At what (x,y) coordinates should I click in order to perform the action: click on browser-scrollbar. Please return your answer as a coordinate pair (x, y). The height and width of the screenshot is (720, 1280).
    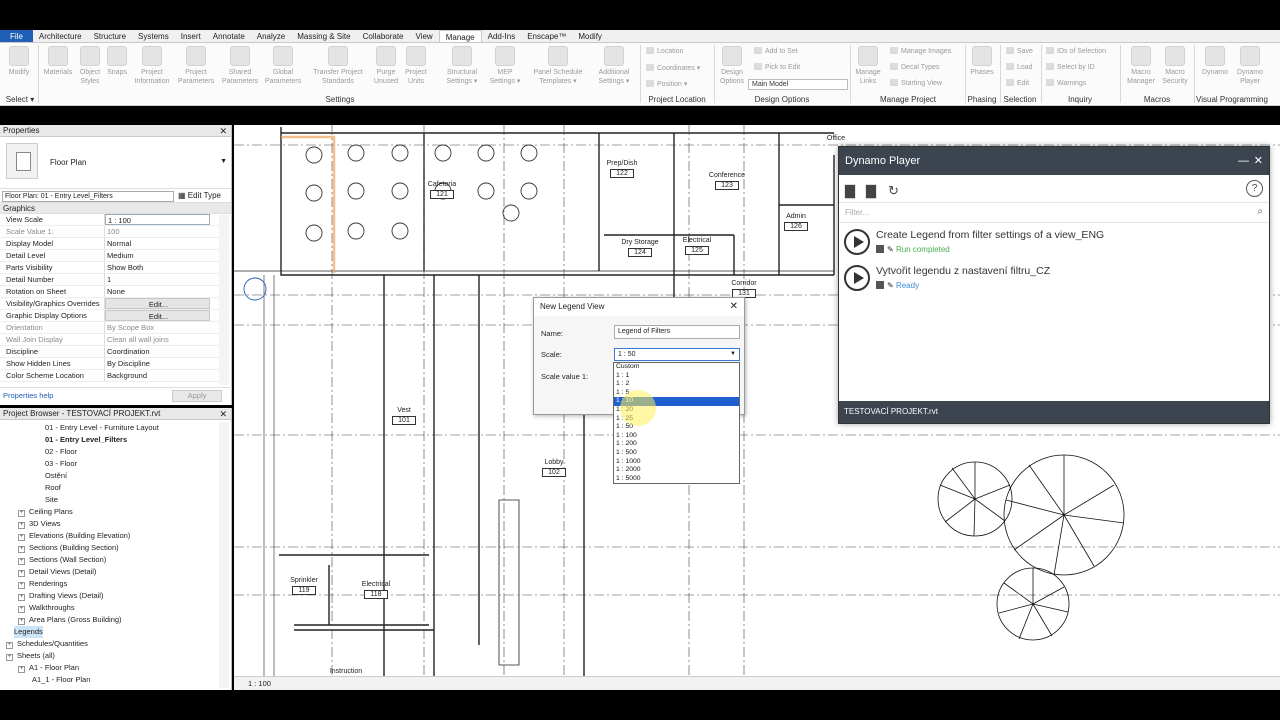
    Looking at the image, I should click on (224, 555).